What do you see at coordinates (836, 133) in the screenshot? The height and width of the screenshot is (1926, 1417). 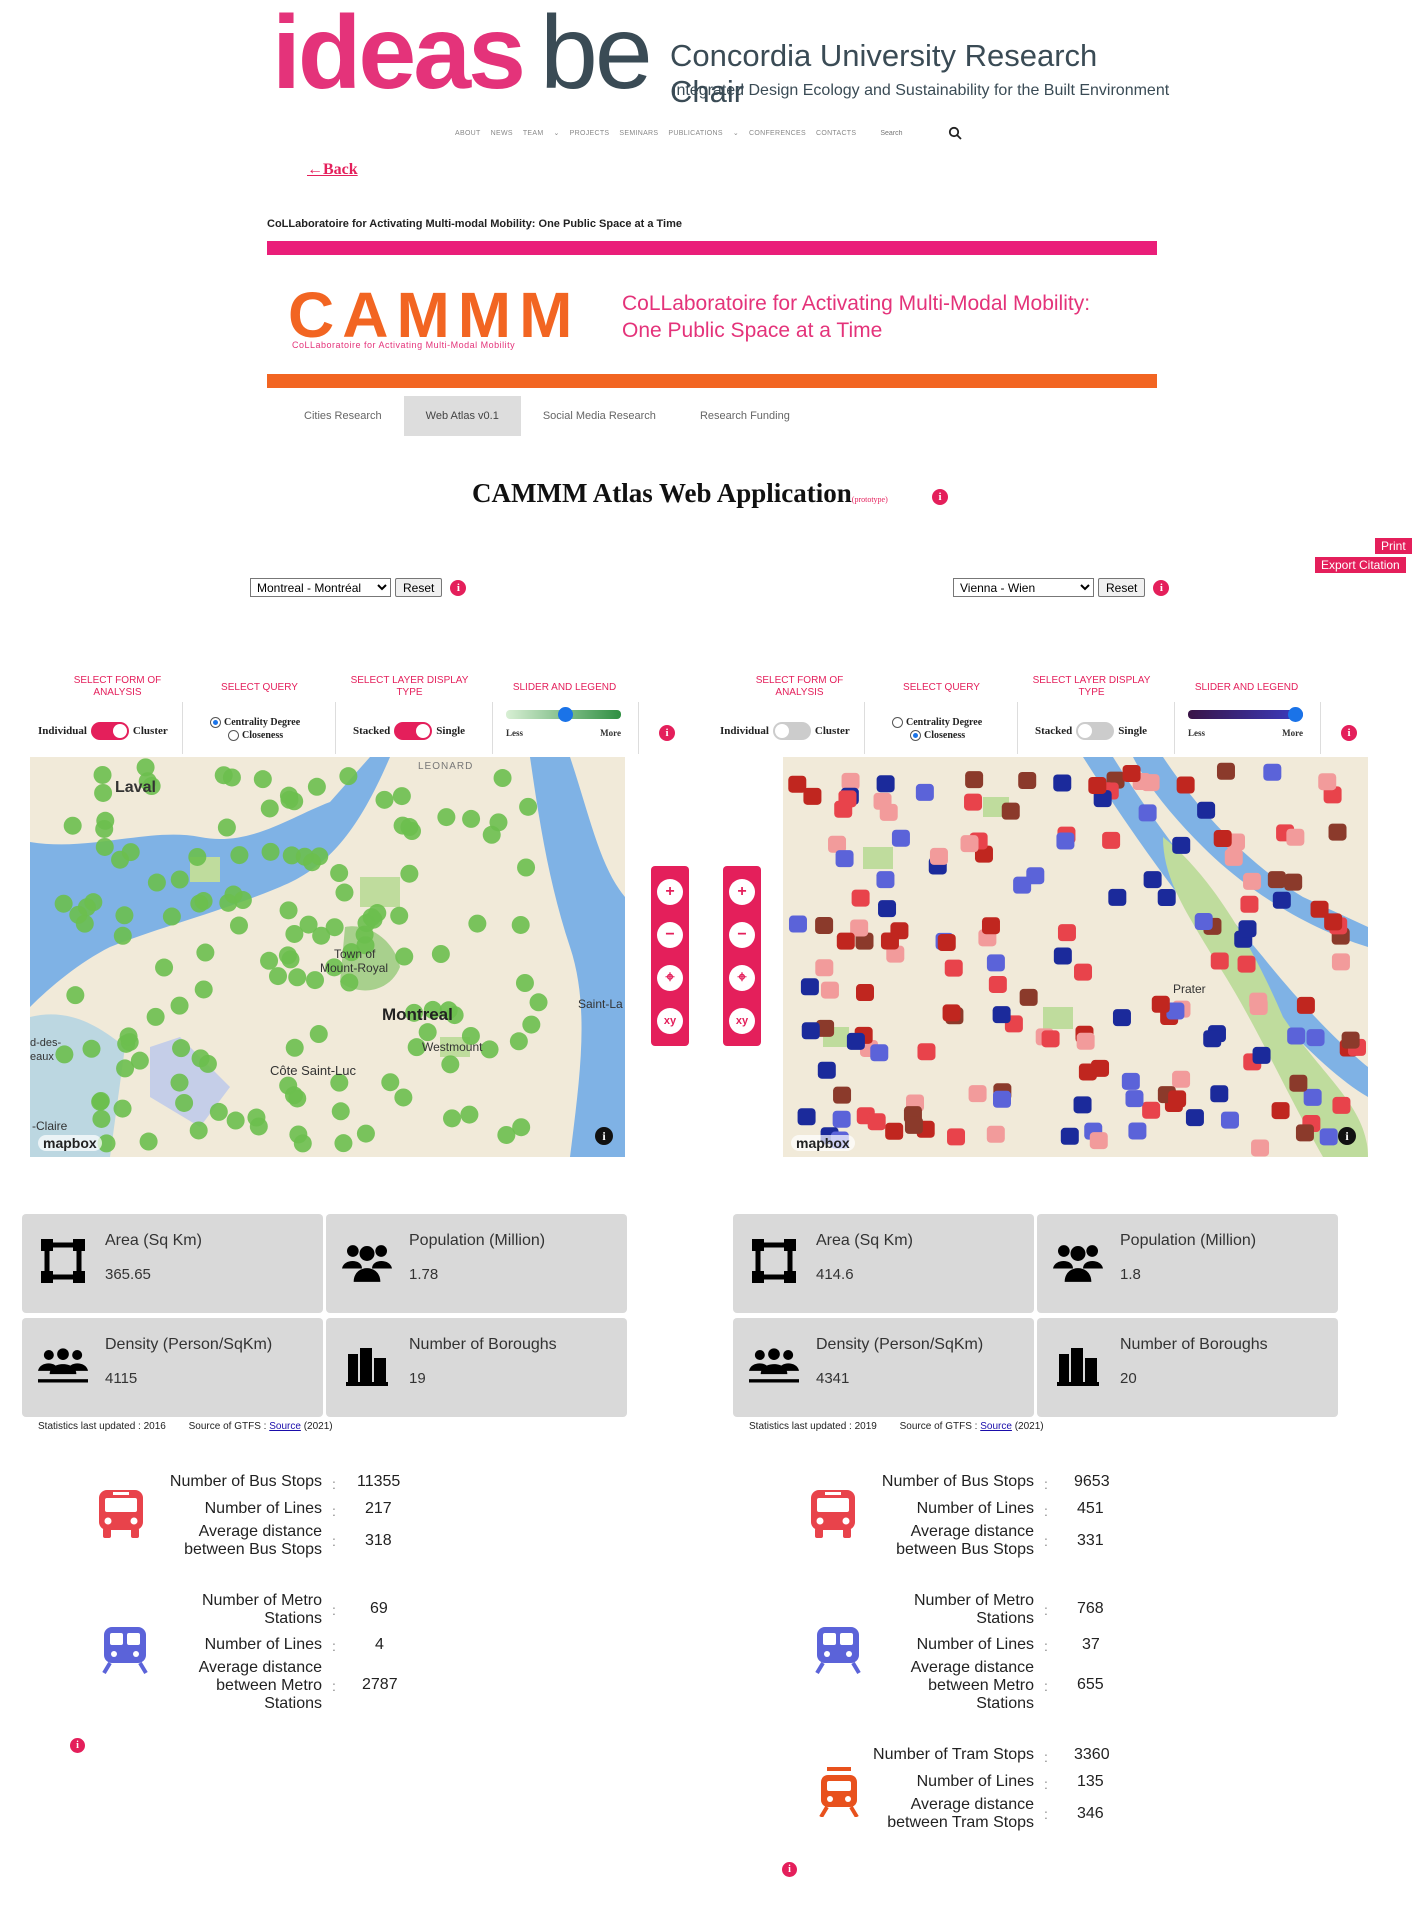 I see `nav-contacts: CONTACTS` at bounding box center [836, 133].